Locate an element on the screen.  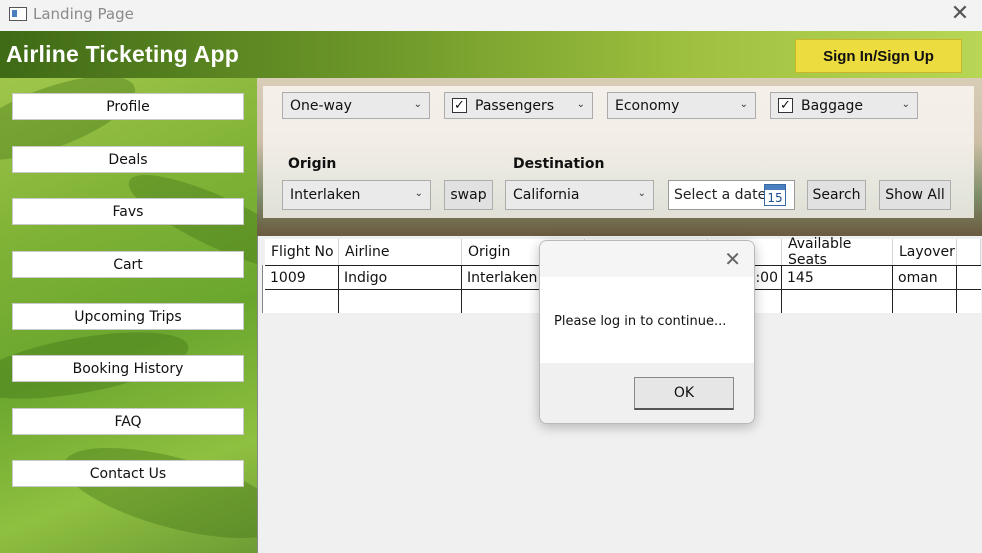
cell-available-seats is located at coordinates (837, 301).